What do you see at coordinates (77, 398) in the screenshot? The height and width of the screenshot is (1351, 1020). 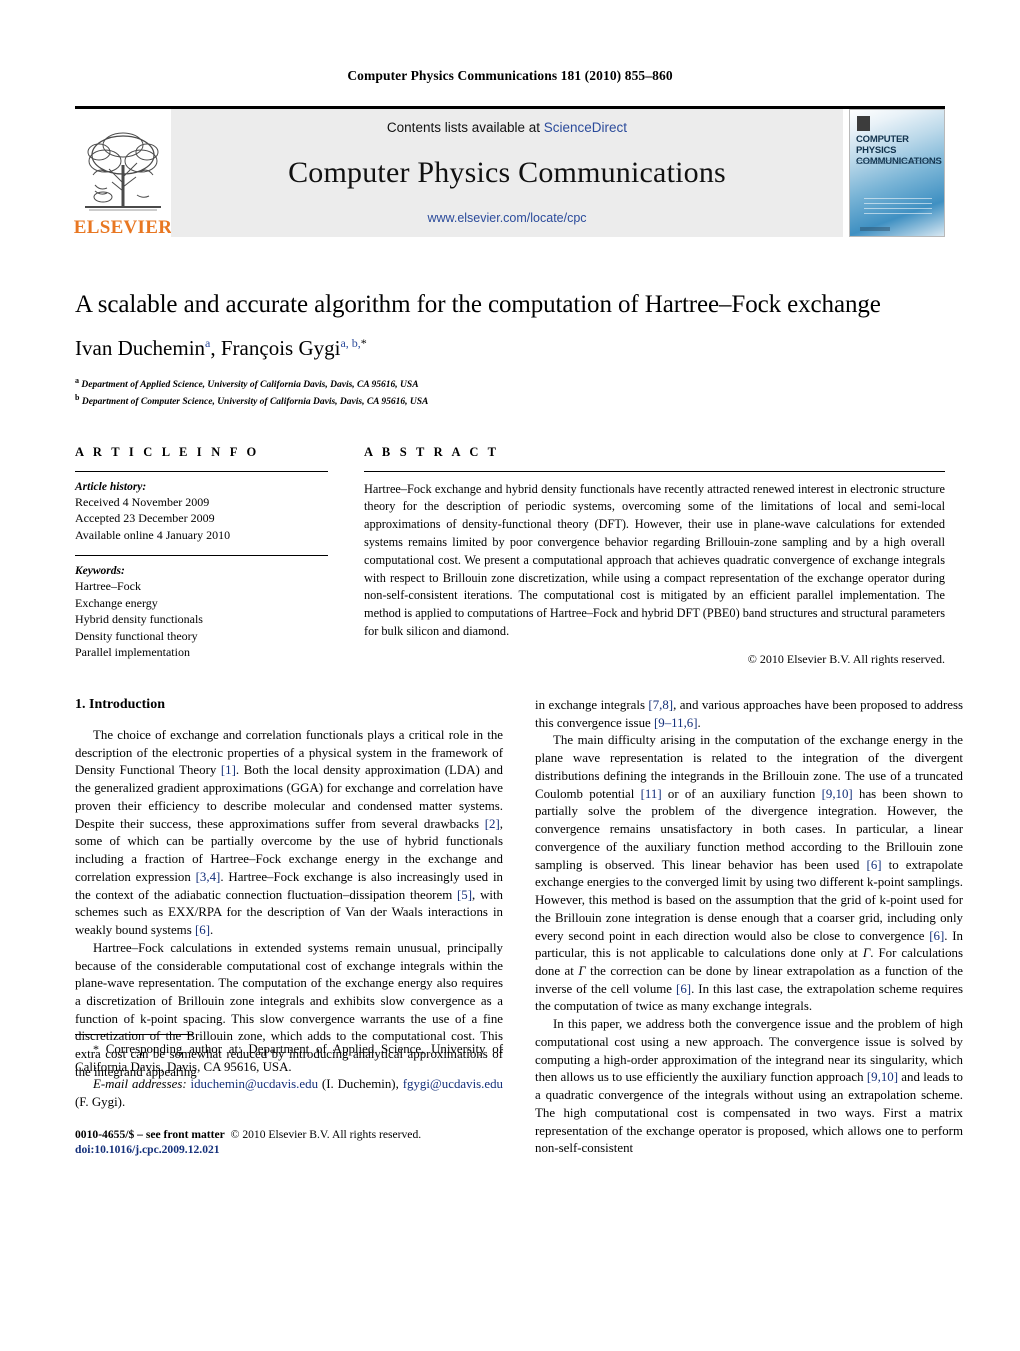 I see `affiliation-b-marker: b` at bounding box center [77, 398].